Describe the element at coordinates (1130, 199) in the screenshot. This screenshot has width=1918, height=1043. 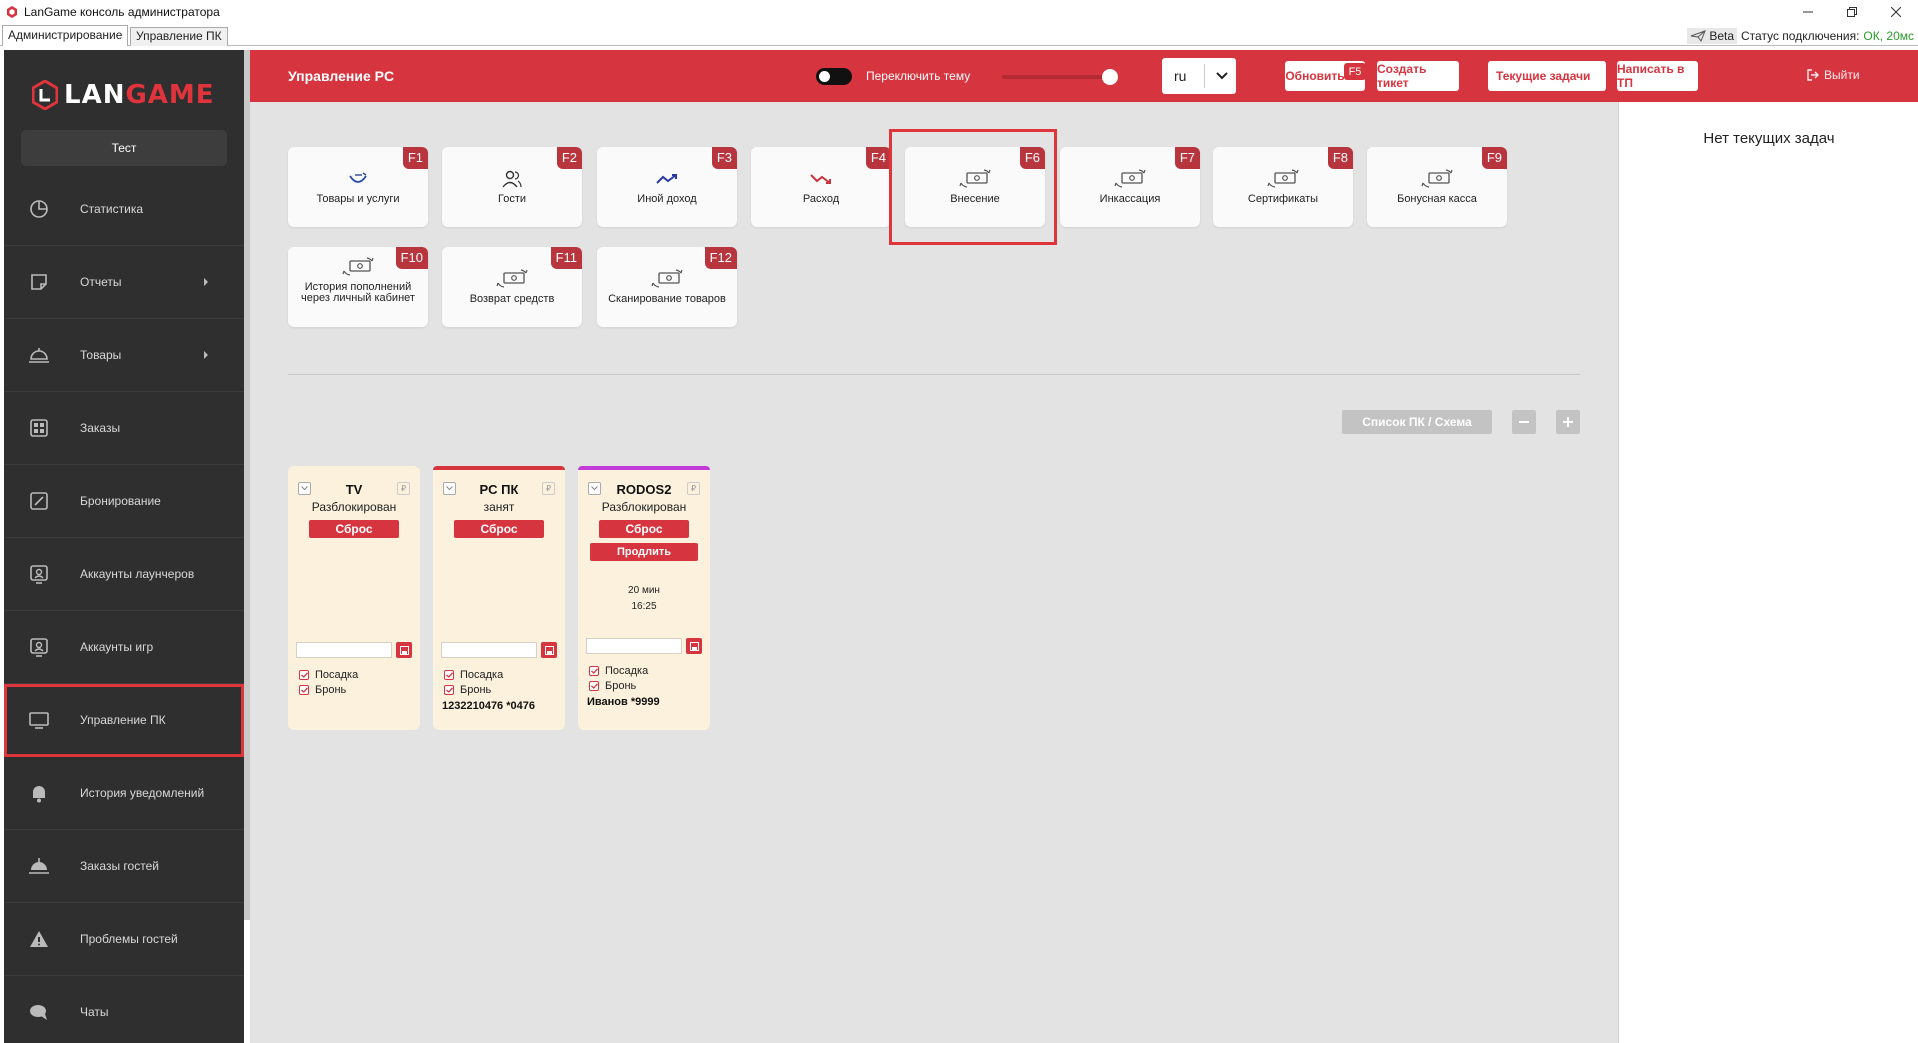
I see `action-label: Инкассация` at that location.